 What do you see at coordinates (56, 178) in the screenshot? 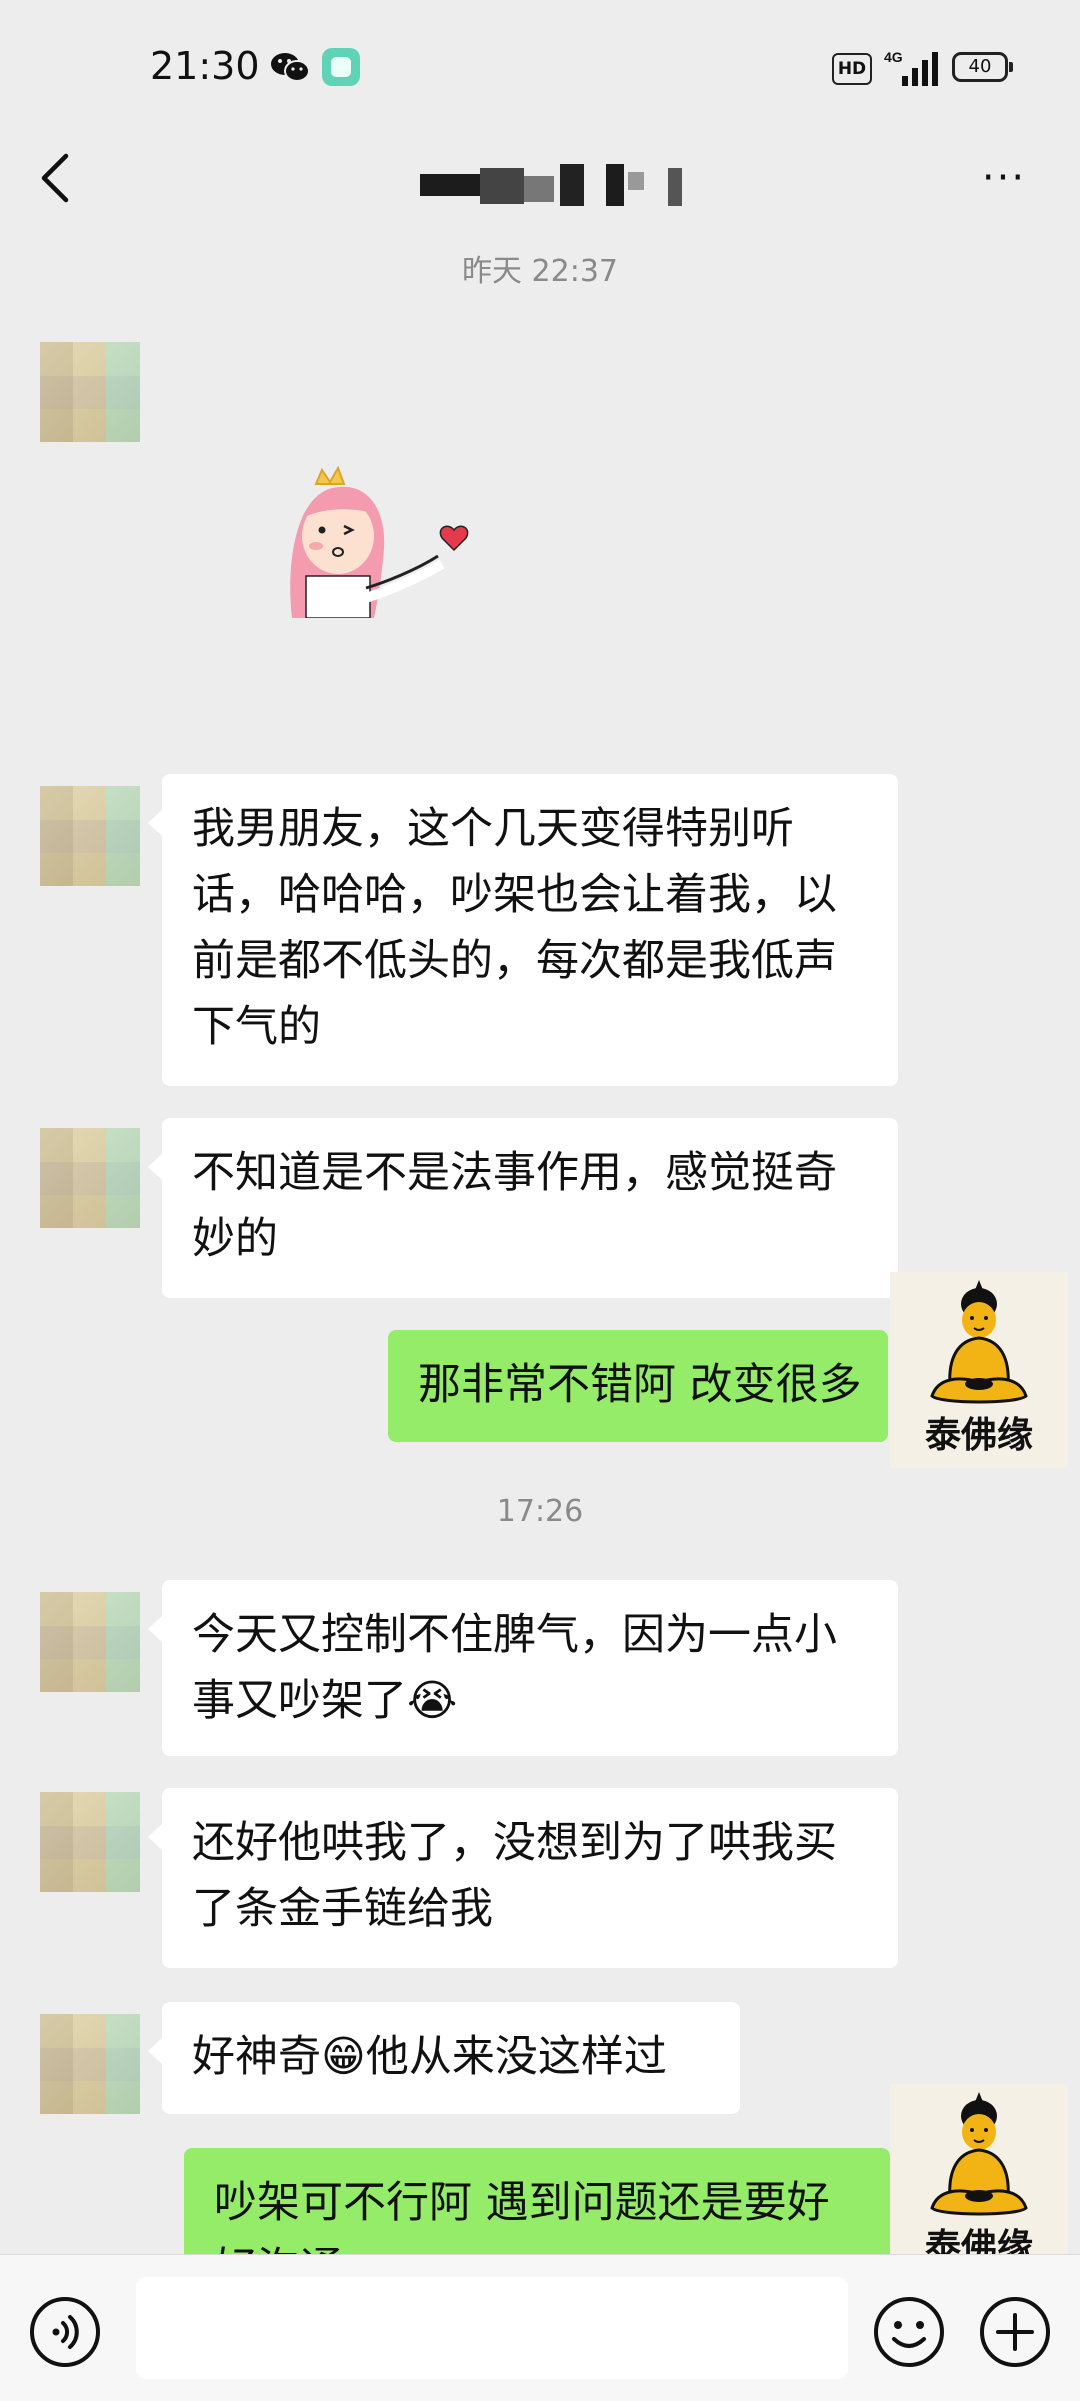
I see `chevron-left-icon` at bounding box center [56, 178].